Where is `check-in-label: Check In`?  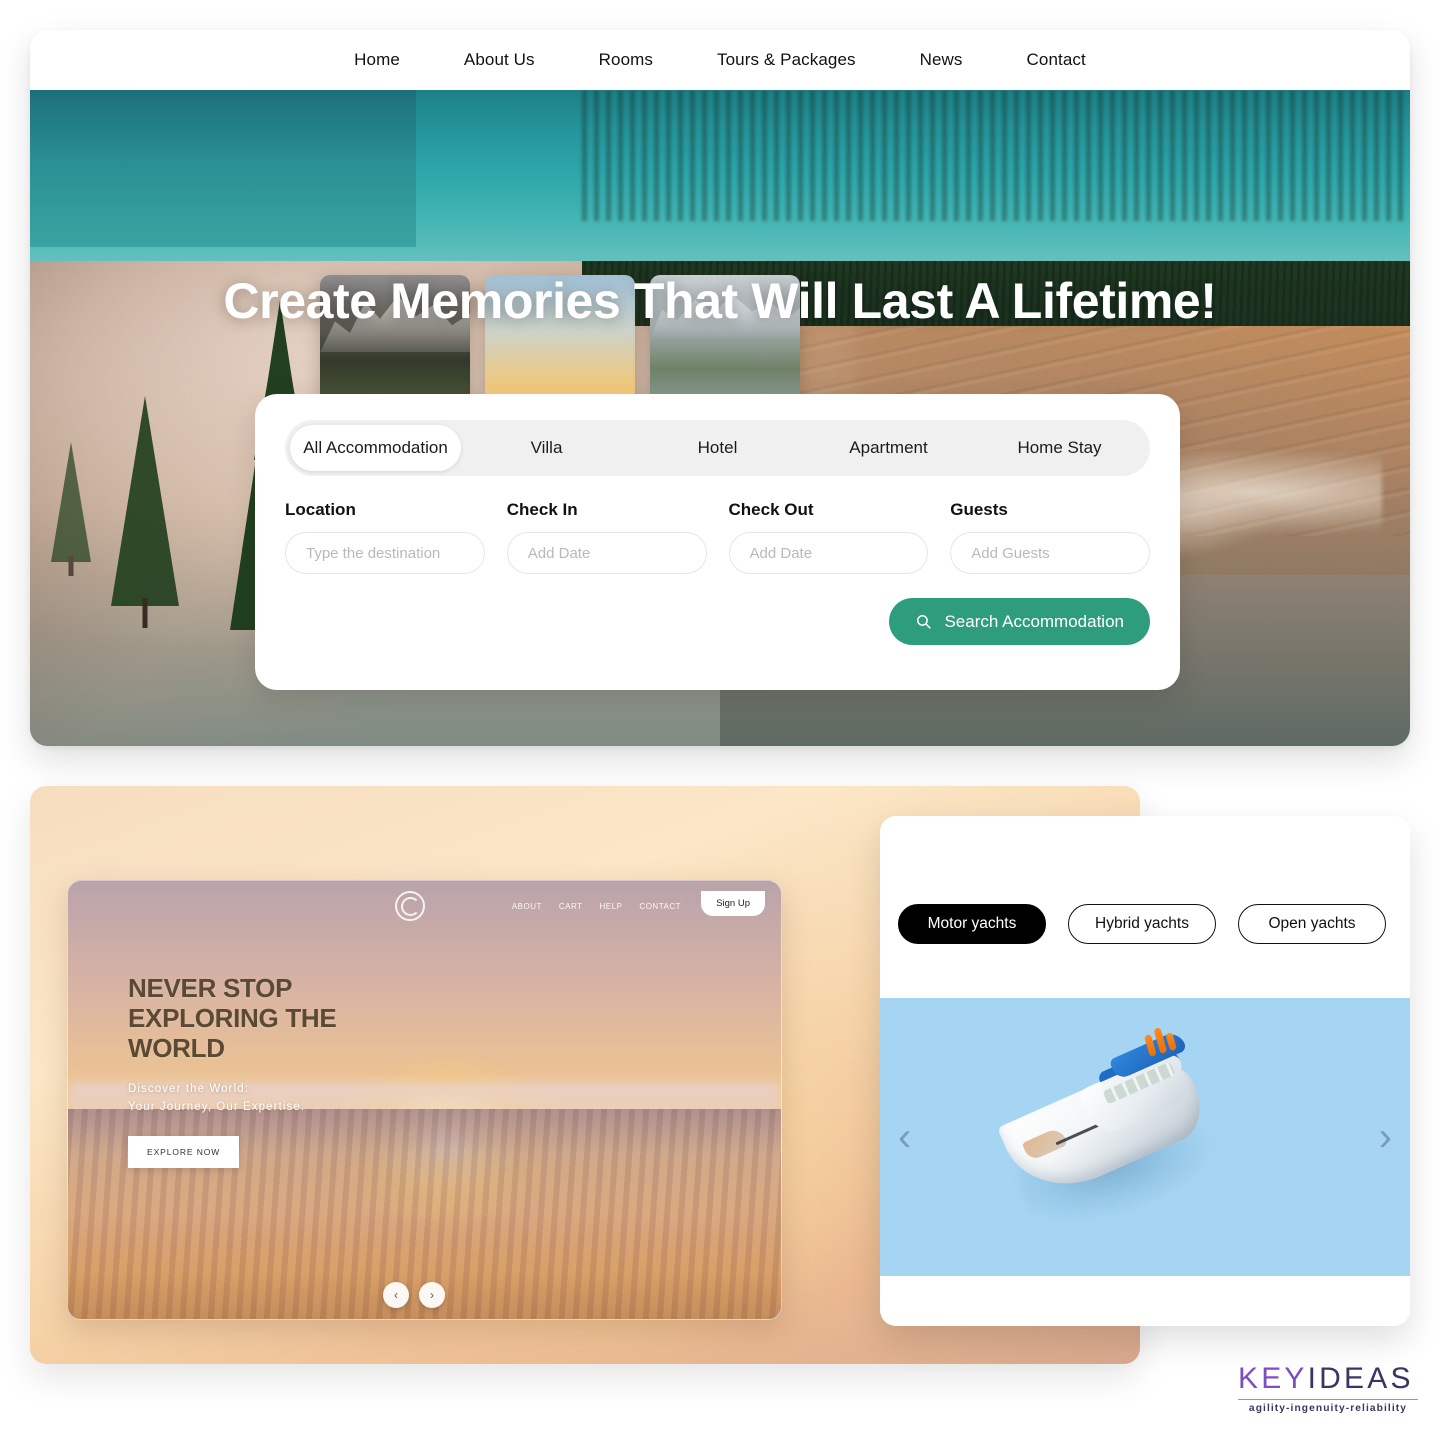
check-in-label: Check In is located at coordinates (542, 509).